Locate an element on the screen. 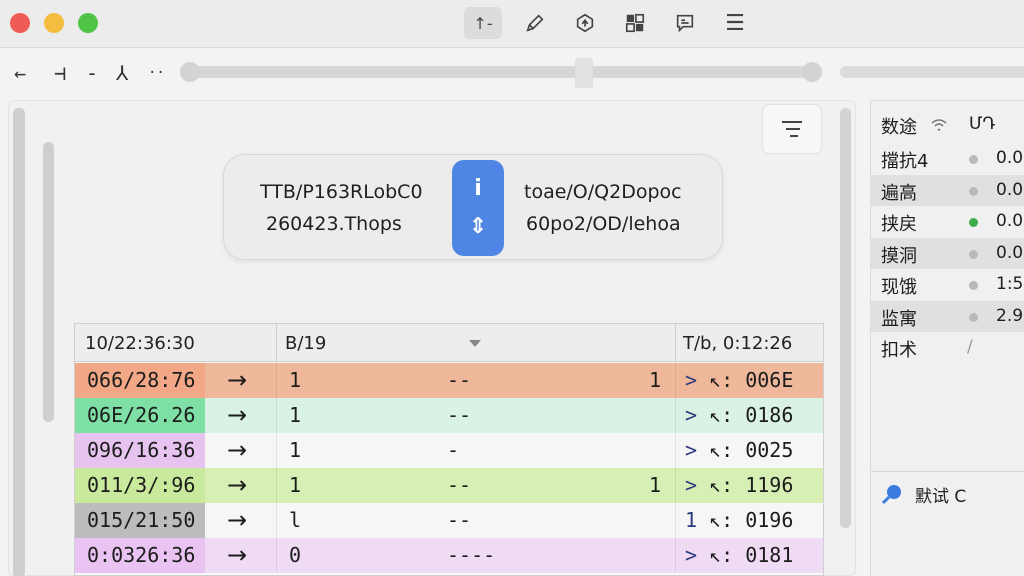  pen-button is located at coordinates (535, 23).